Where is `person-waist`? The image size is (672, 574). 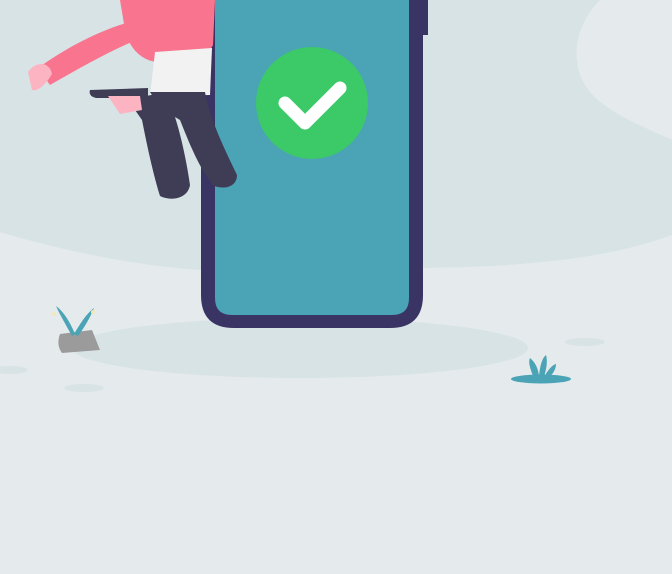
person-waist is located at coordinates (181, 72).